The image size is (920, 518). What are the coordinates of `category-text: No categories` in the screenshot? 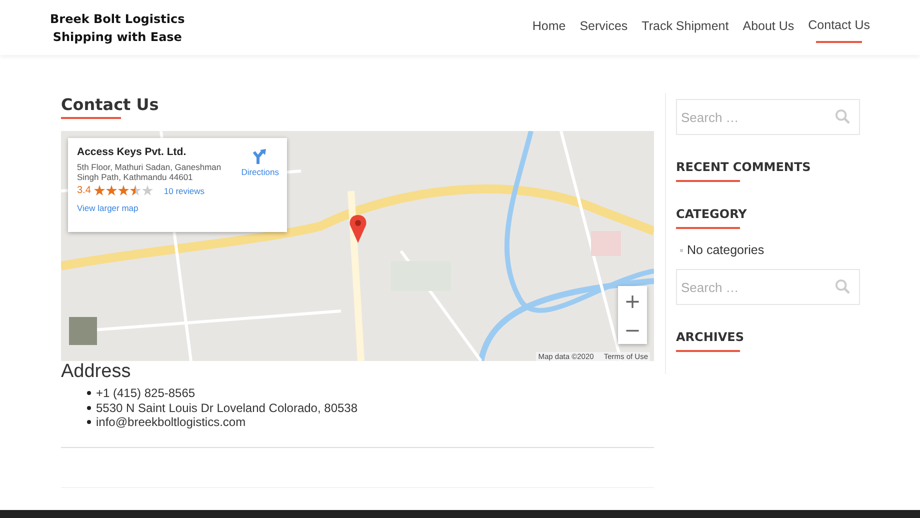 It's located at (725, 250).